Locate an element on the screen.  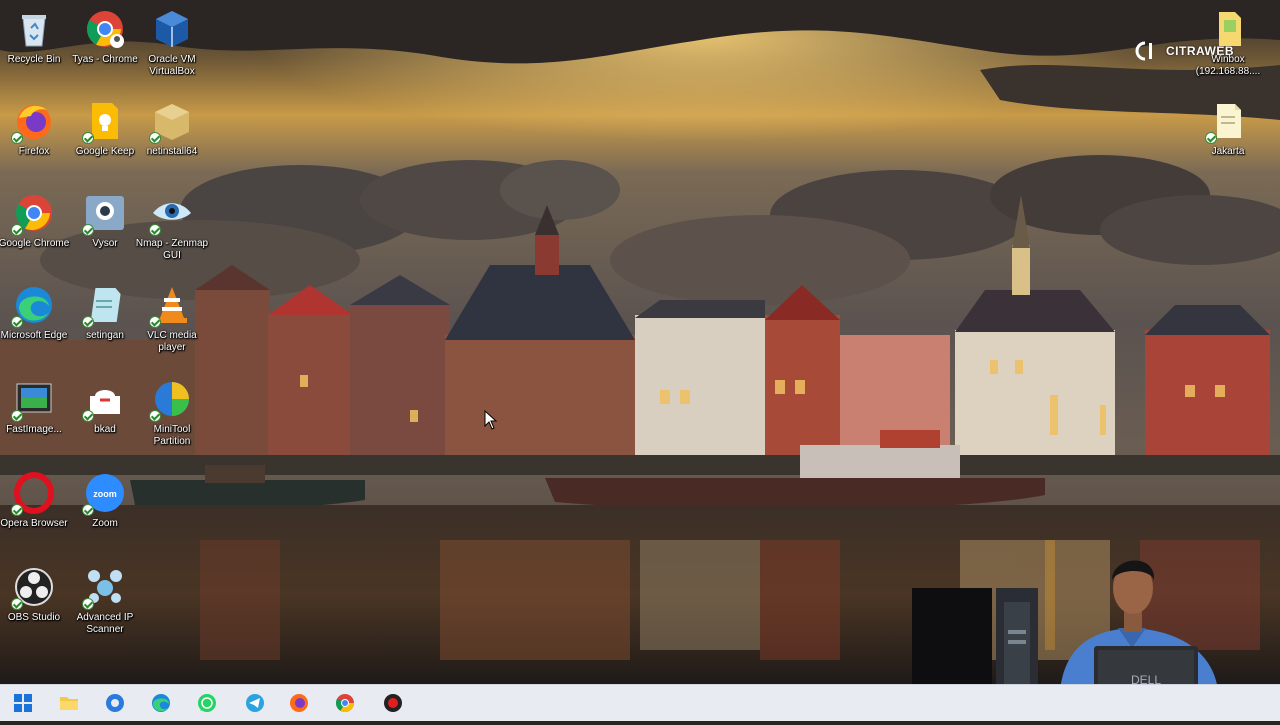
desktop-icon-recycle-bin: Recycle Bin is located at coordinates (34, 48).